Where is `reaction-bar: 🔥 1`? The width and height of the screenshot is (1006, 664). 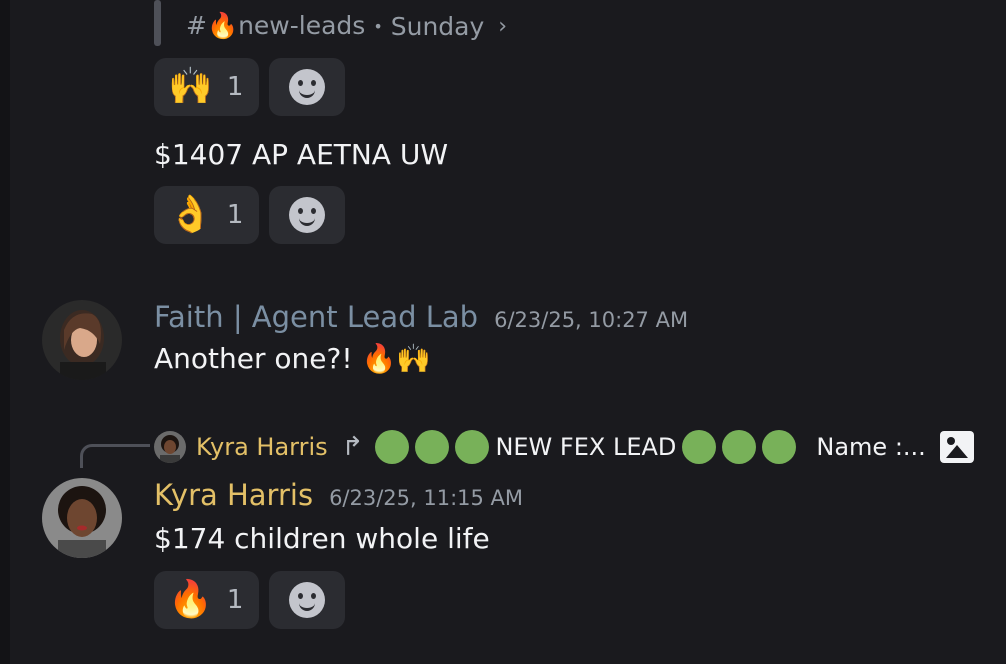
reaction-bar: 🔥 1 is located at coordinates (250, 600).